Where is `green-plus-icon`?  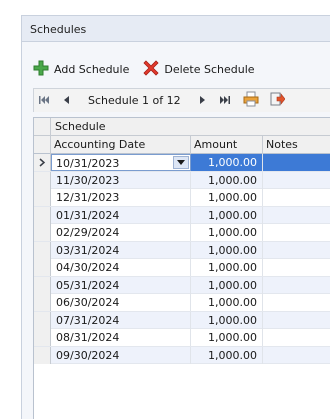 green-plus-icon is located at coordinates (41, 69).